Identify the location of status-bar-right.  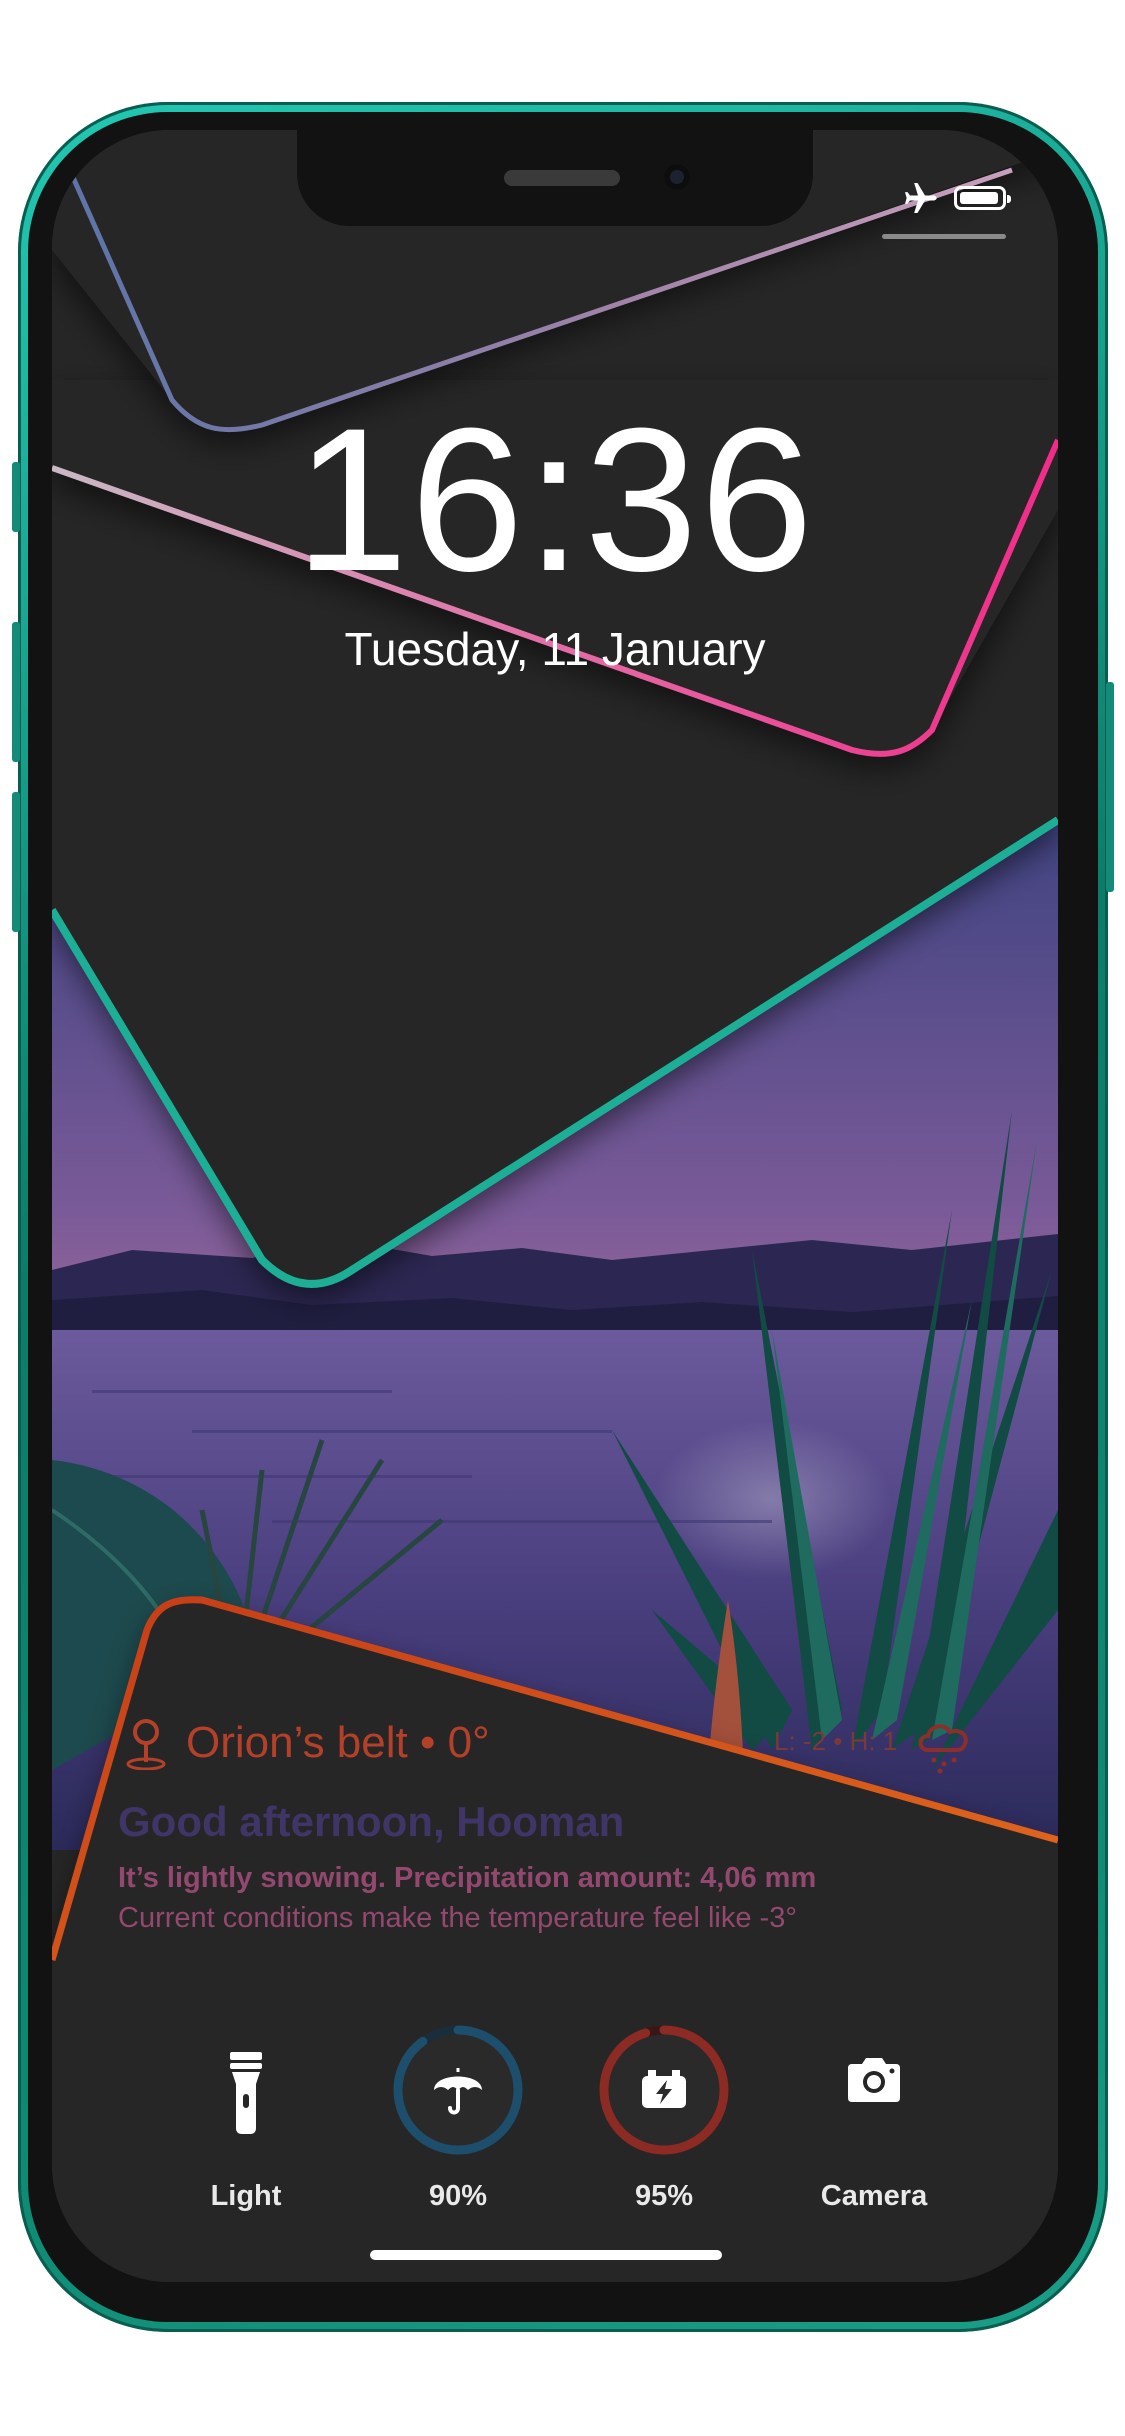
(955, 198).